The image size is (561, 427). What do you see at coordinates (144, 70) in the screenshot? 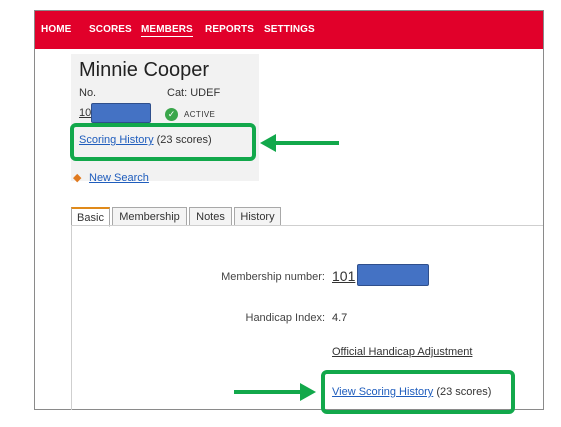
I see `member-name: Minnie Cooper` at bounding box center [144, 70].